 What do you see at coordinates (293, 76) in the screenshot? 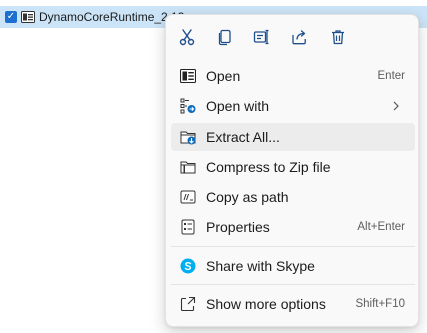
I see `menu-item-open: Open Enter` at bounding box center [293, 76].